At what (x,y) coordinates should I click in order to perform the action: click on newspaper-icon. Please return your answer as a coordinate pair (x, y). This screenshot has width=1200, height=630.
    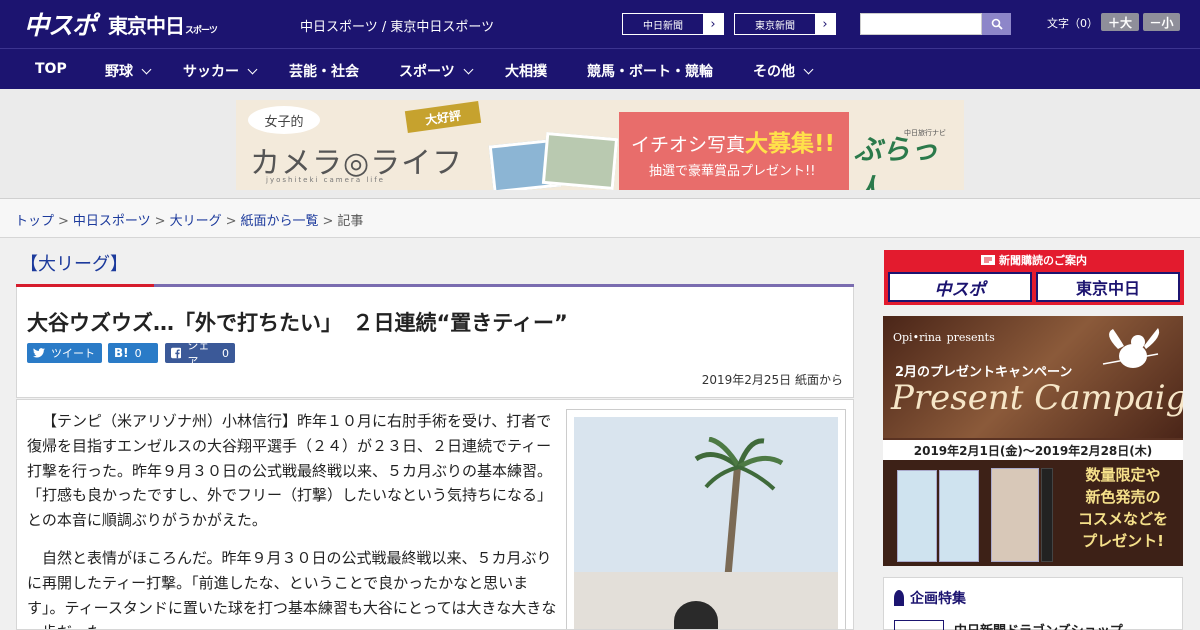
    Looking at the image, I should click on (988, 259).